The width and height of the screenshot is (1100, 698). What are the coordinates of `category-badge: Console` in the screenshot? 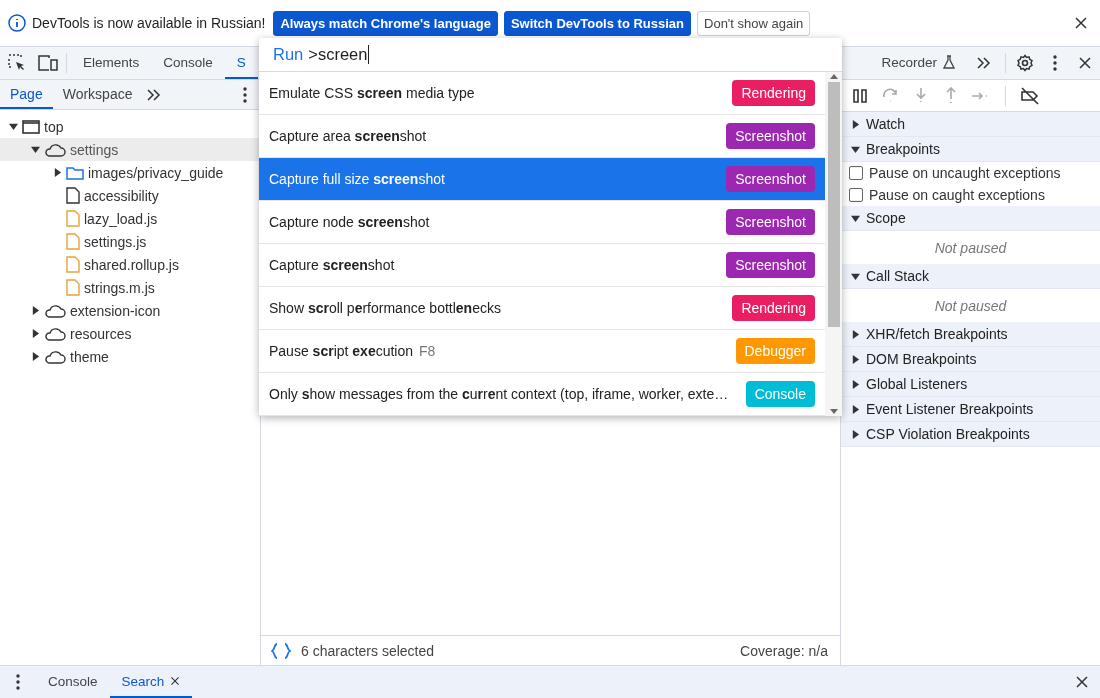 It's located at (780, 394).